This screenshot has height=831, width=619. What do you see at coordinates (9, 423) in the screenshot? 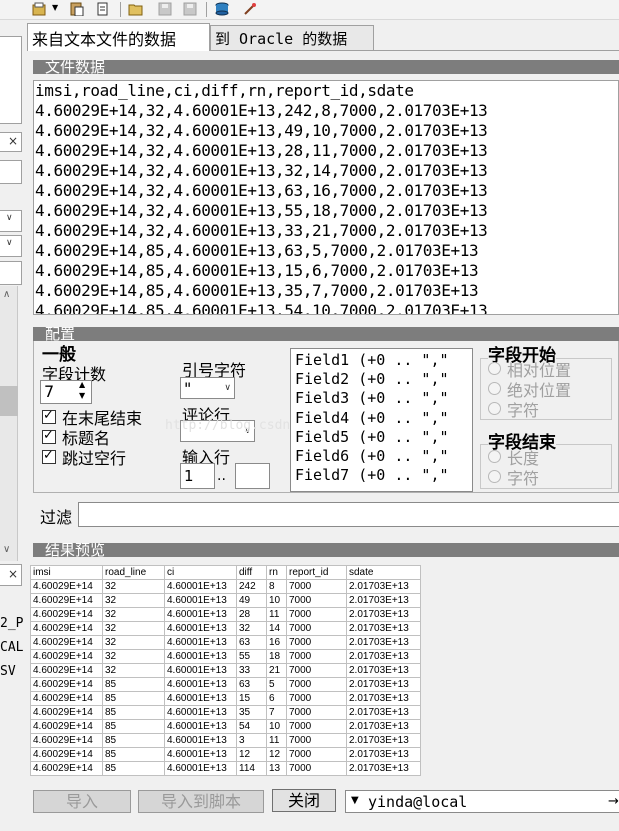
I see `left-scrollbar: ∧ ∨` at bounding box center [9, 423].